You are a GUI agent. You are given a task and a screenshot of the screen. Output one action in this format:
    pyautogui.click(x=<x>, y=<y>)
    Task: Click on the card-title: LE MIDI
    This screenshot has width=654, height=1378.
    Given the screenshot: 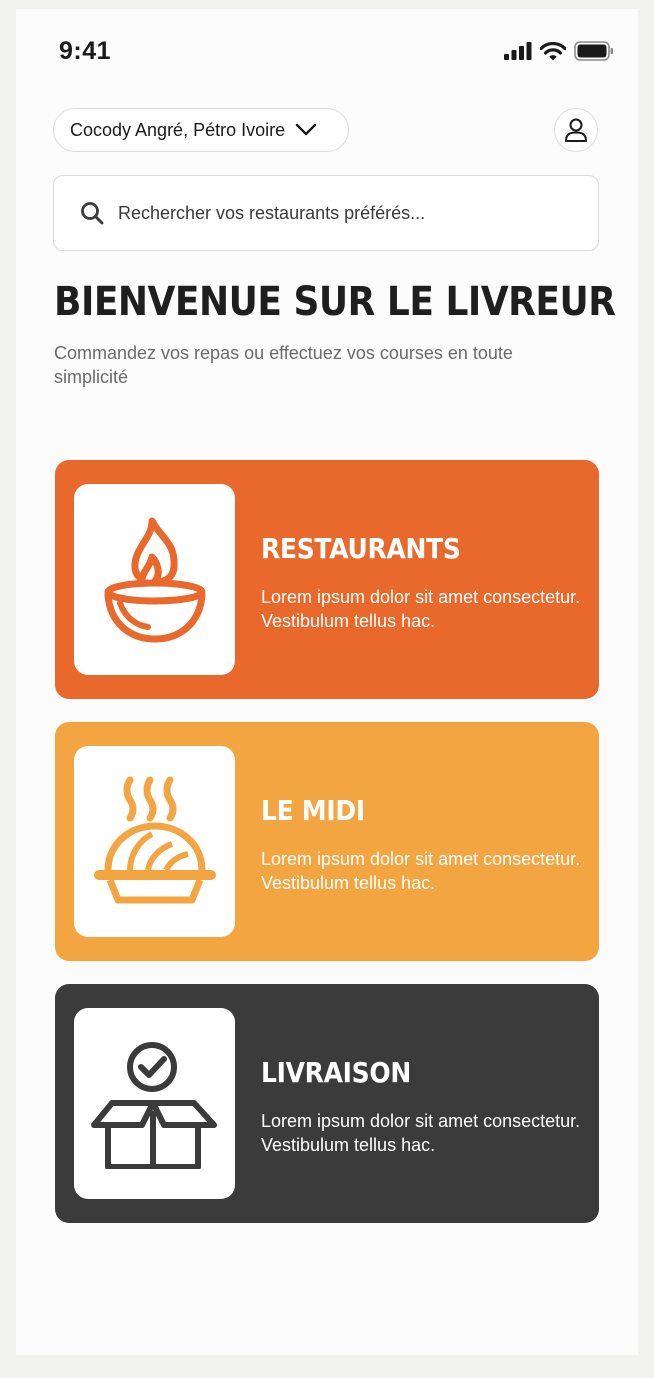 What is the action you would take?
    pyautogui.click(x=313, y=810)
    